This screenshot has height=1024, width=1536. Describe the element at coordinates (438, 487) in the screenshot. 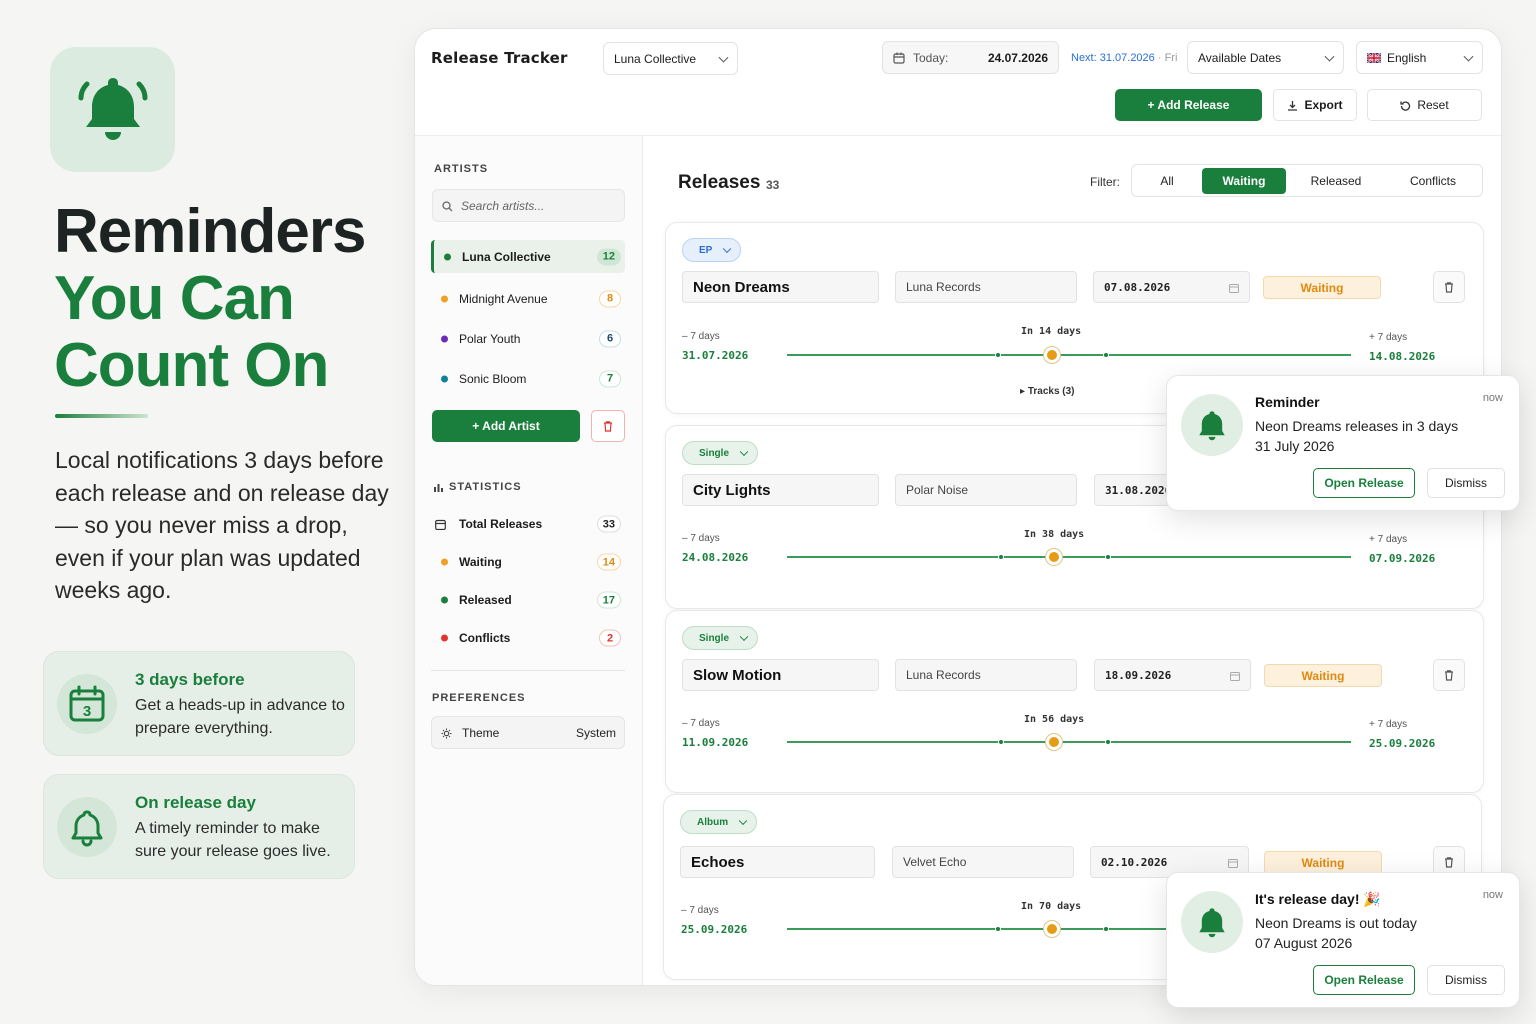

I see `bar-chart-icon` at that location.